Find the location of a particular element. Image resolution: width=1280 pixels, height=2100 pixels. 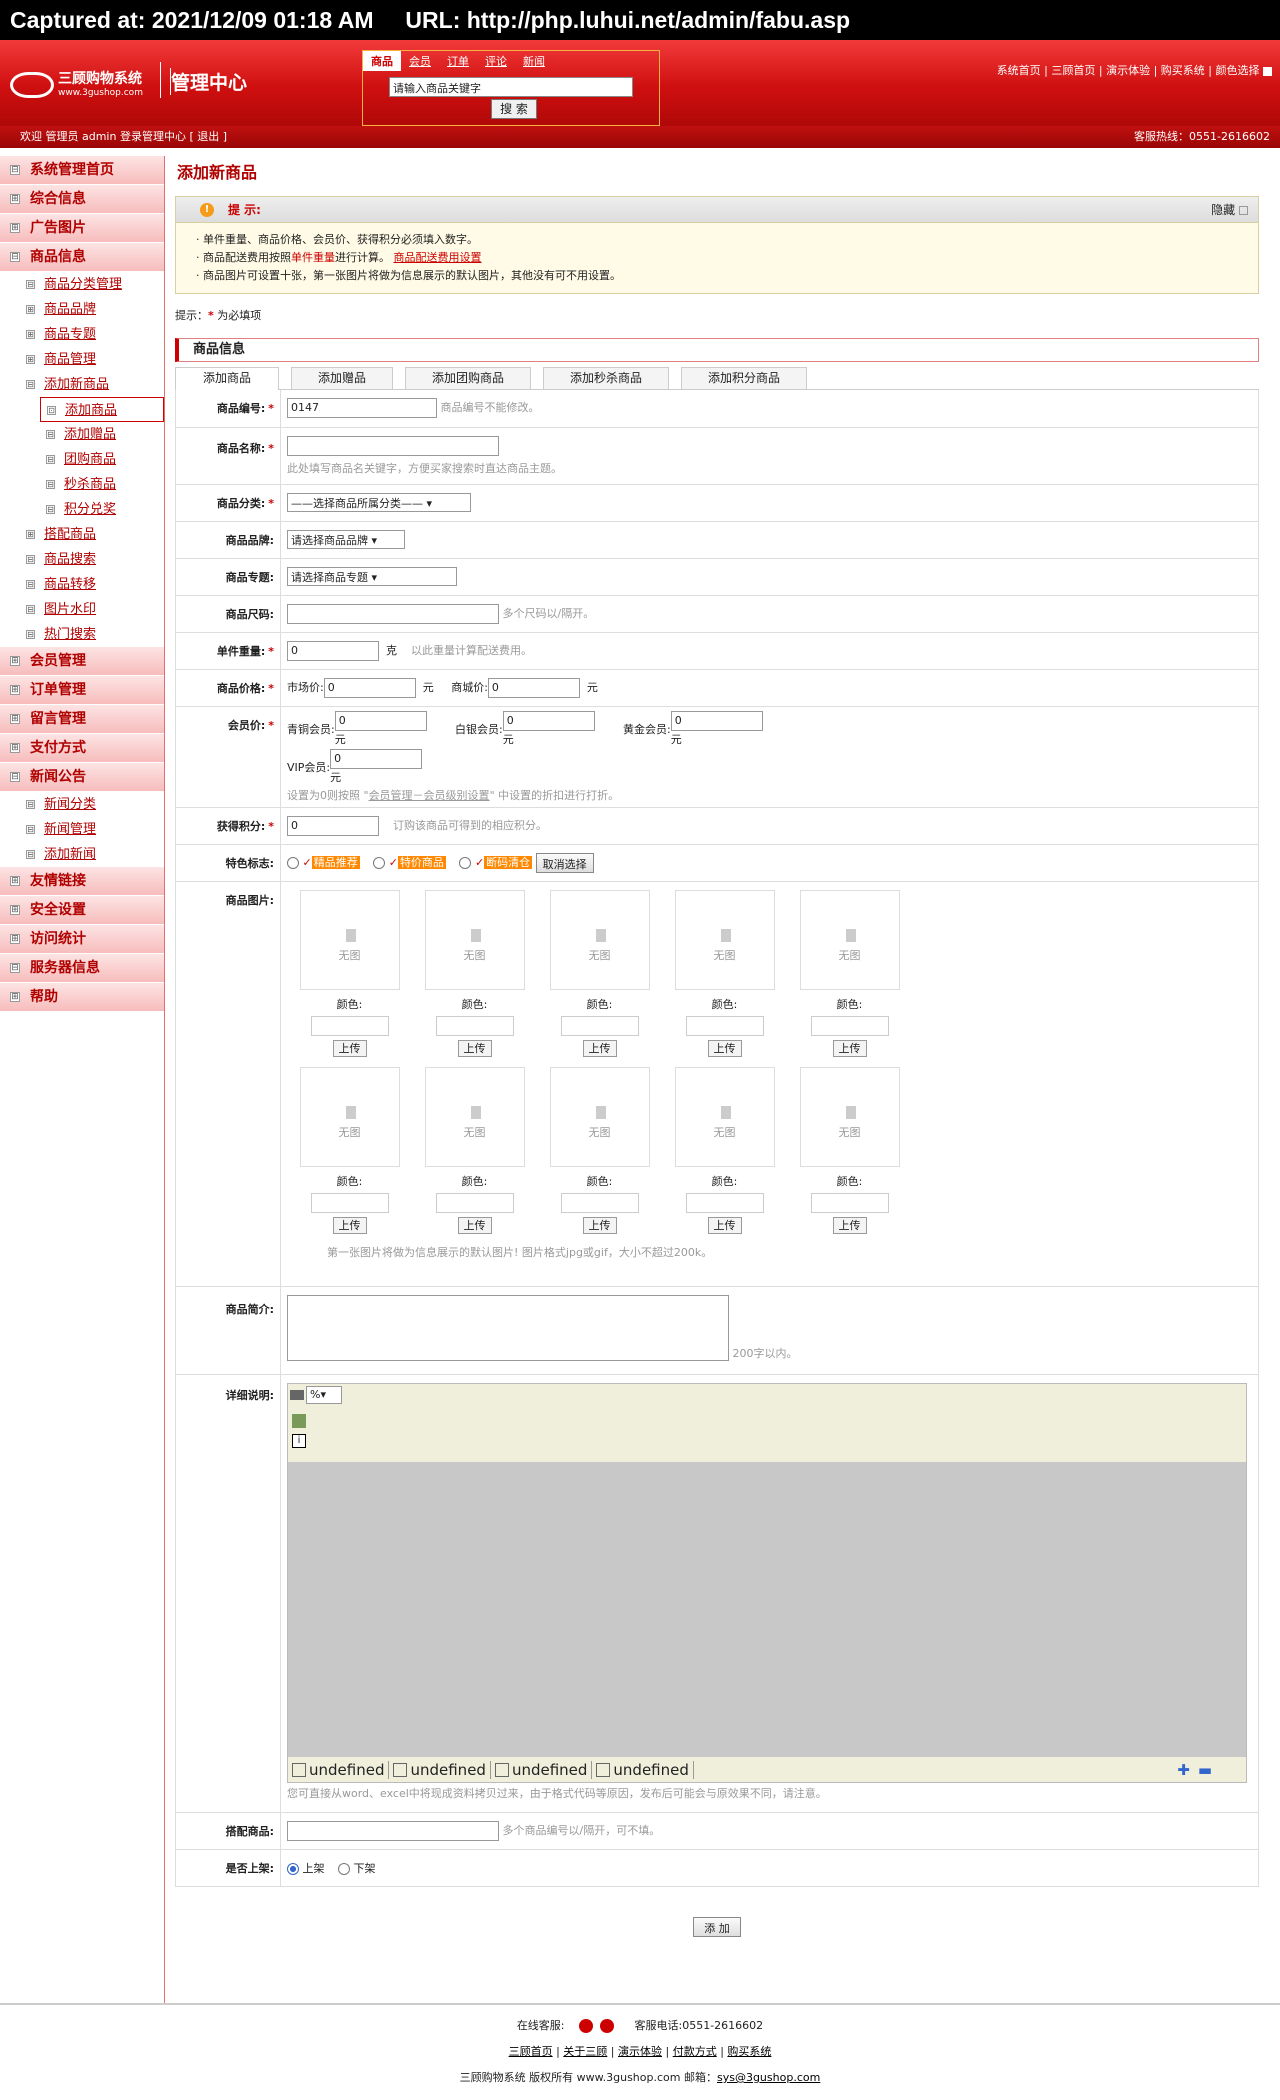

search-input: 请输入商品关键字 is located at coordinates (511, 87).